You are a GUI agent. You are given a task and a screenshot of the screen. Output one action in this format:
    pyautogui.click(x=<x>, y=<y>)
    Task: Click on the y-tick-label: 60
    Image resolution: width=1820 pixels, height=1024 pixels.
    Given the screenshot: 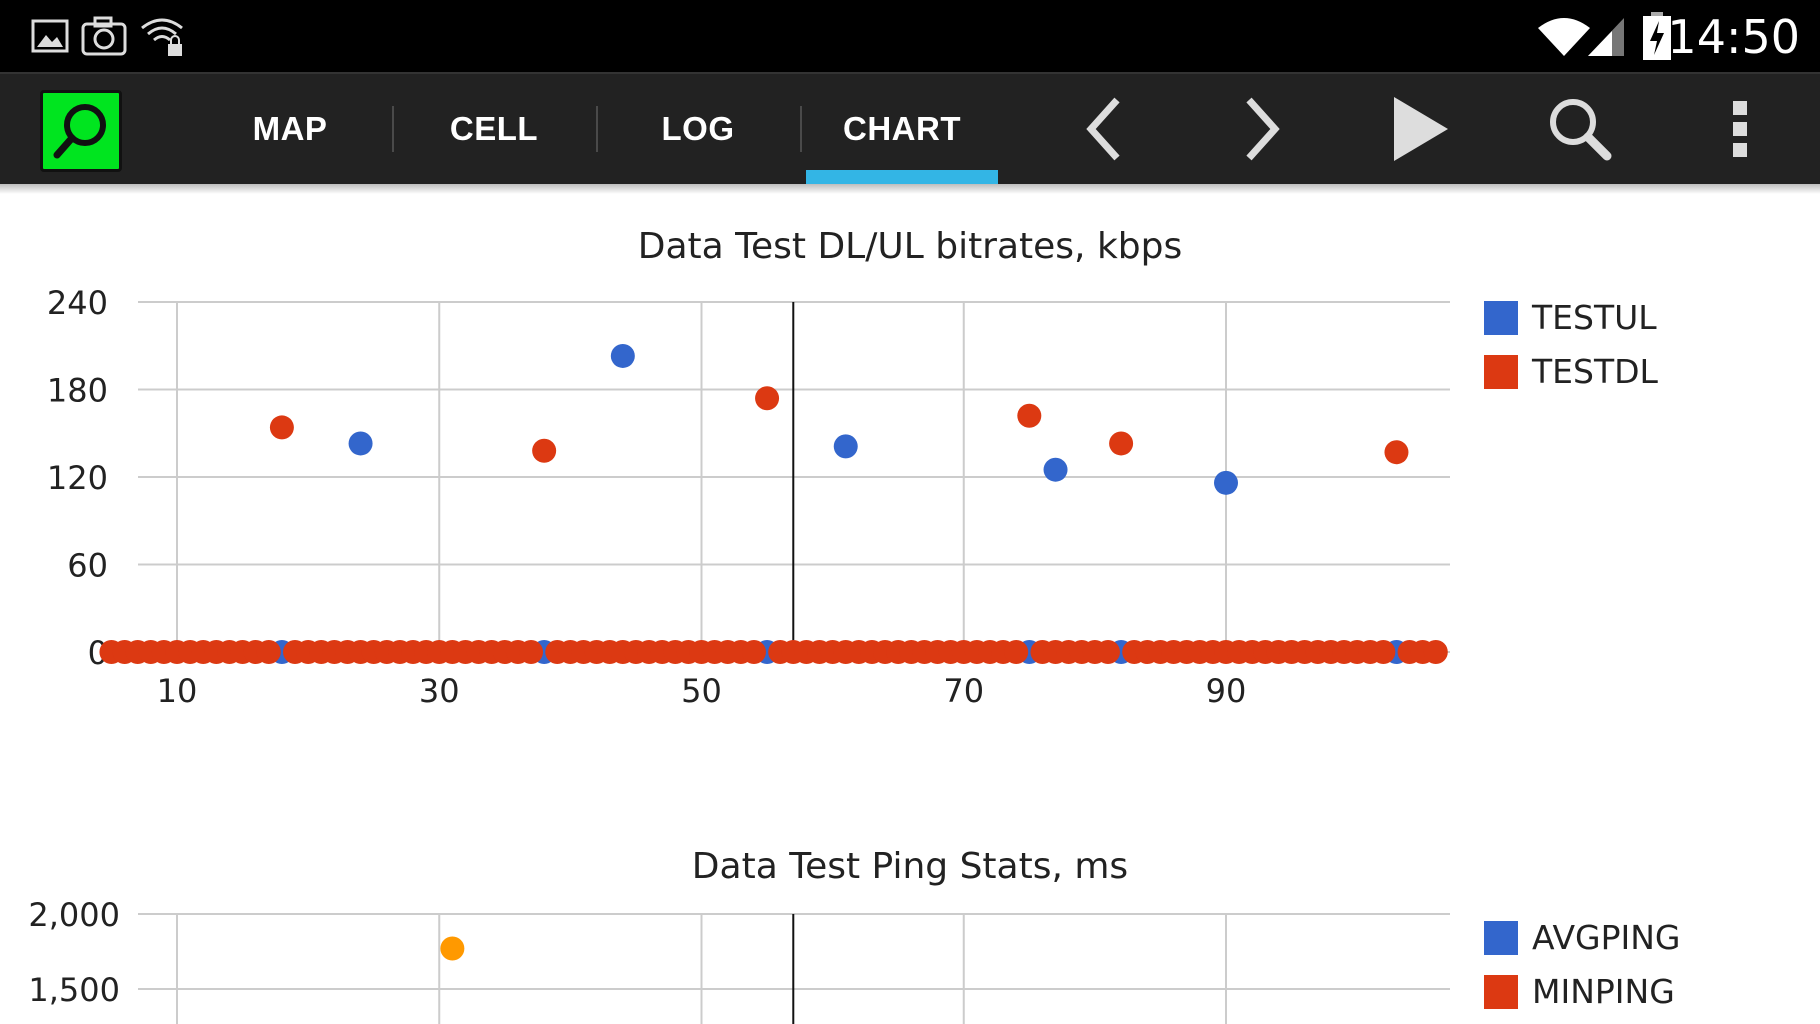 What is the action you would take?
    pyautogui.click(x=87, y=566)
    